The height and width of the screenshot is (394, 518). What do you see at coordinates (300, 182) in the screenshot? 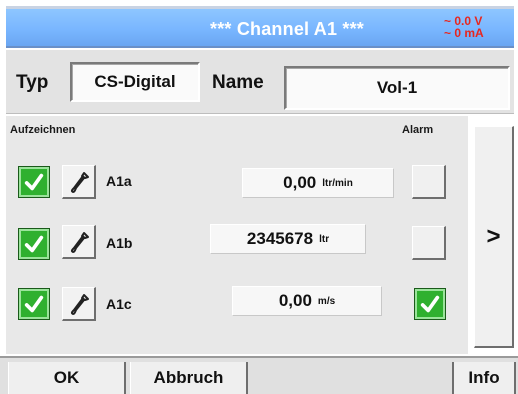
I see `value-a1a: 0,00` at bounding box center [300, 182].